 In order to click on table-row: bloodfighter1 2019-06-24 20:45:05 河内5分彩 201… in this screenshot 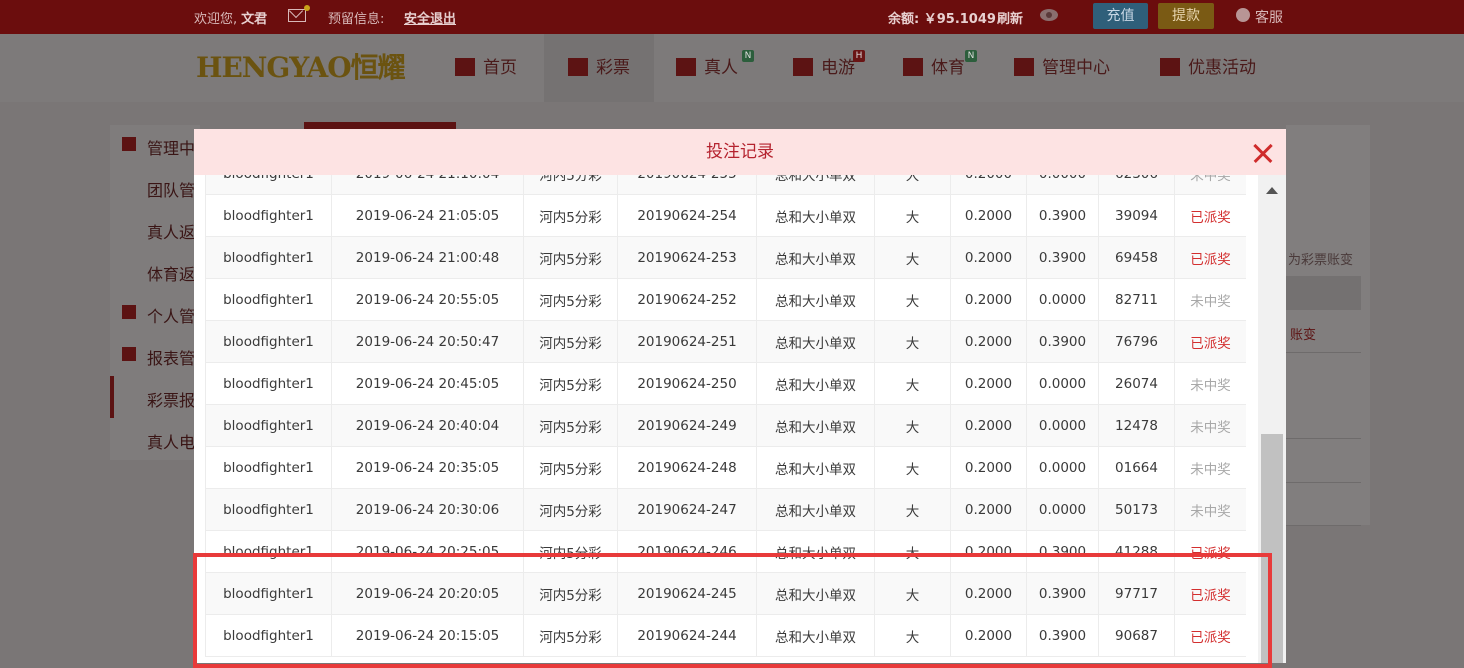, I will do `click(725, 383)`.